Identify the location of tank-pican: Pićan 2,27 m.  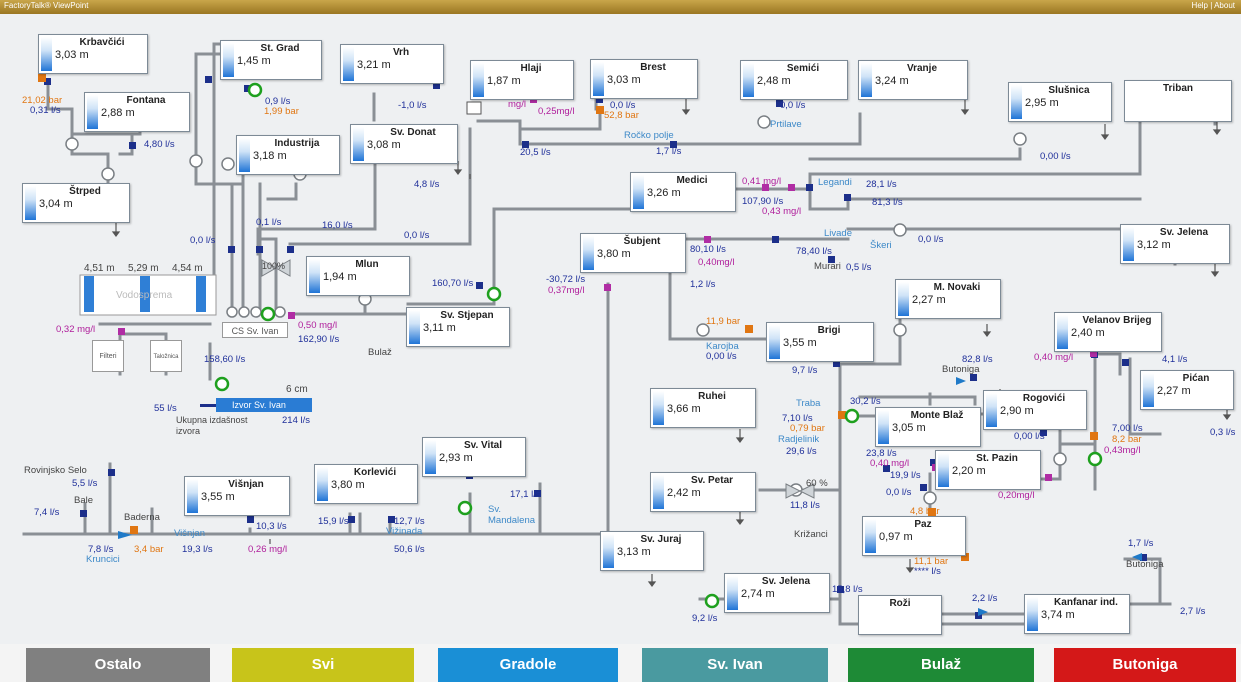
(1187, 390).